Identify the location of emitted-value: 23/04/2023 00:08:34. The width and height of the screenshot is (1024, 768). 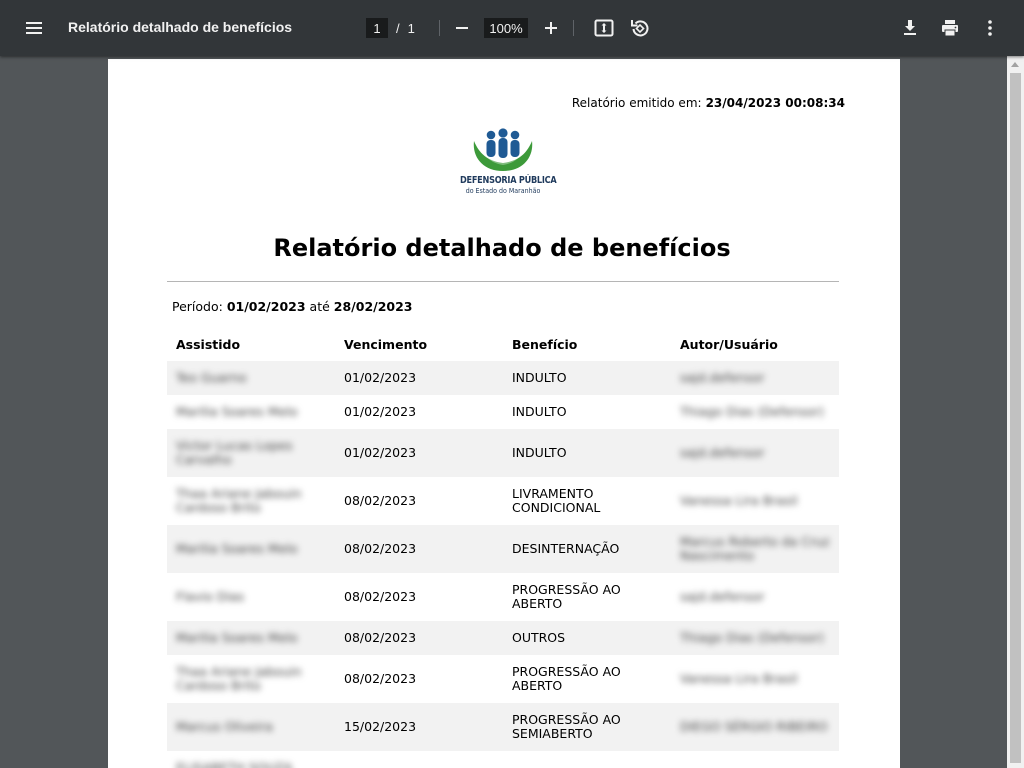
(775, 103).